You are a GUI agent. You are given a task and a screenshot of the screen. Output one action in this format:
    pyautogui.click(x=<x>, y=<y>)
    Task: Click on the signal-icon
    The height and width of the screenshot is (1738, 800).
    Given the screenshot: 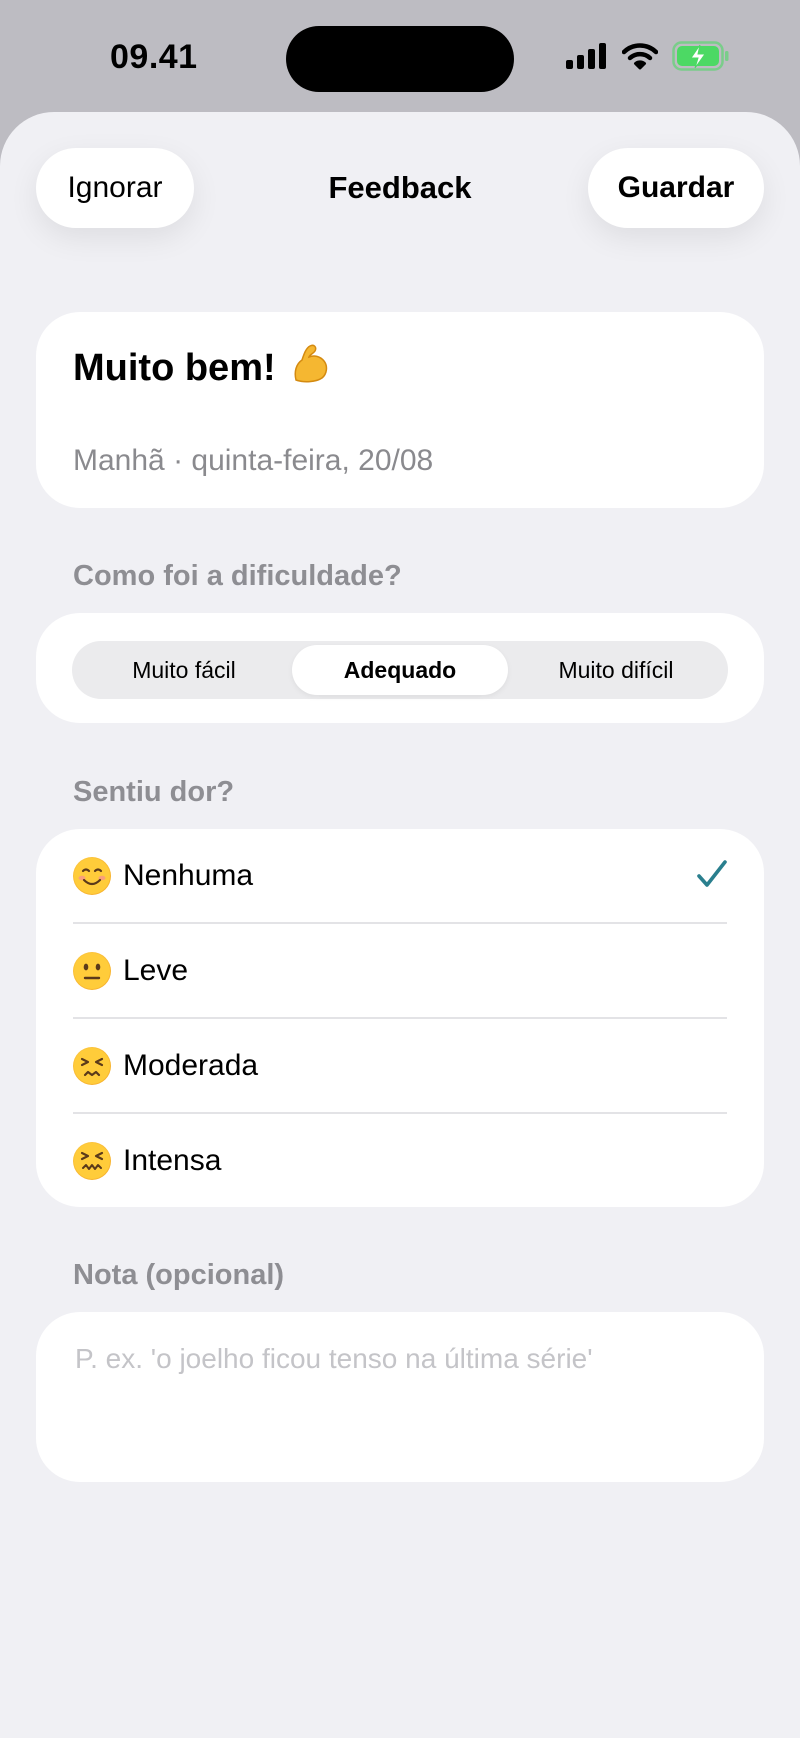 What is the action you would take?
    pyautogui.click(x=587, y=58)
    